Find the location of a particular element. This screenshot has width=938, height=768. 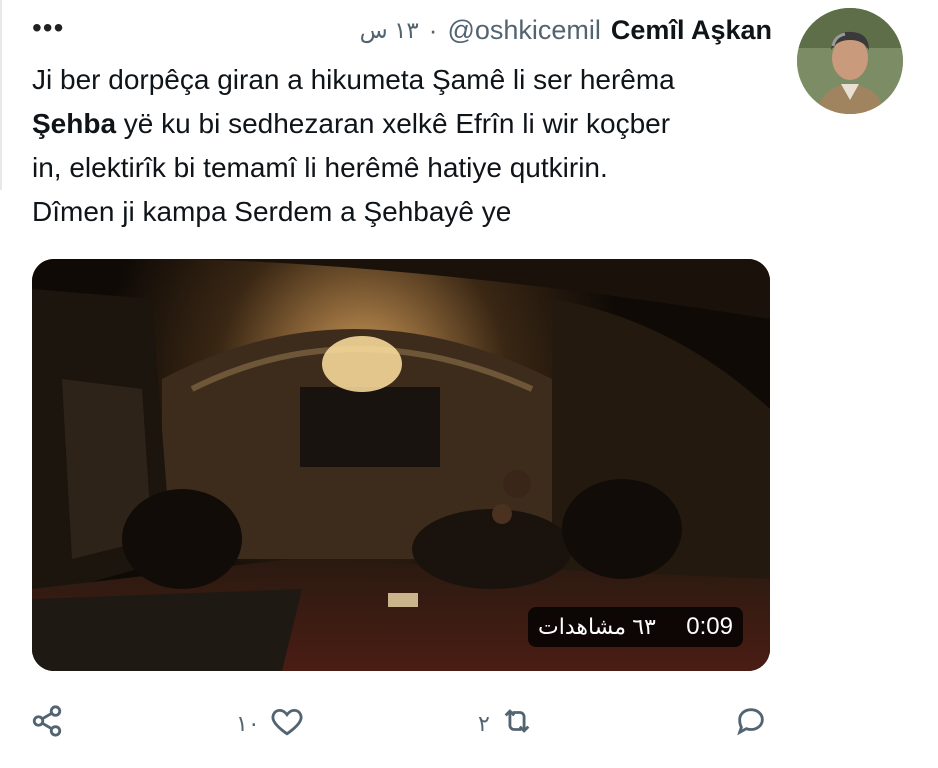

share-icon is located at coordinates (47, 724).